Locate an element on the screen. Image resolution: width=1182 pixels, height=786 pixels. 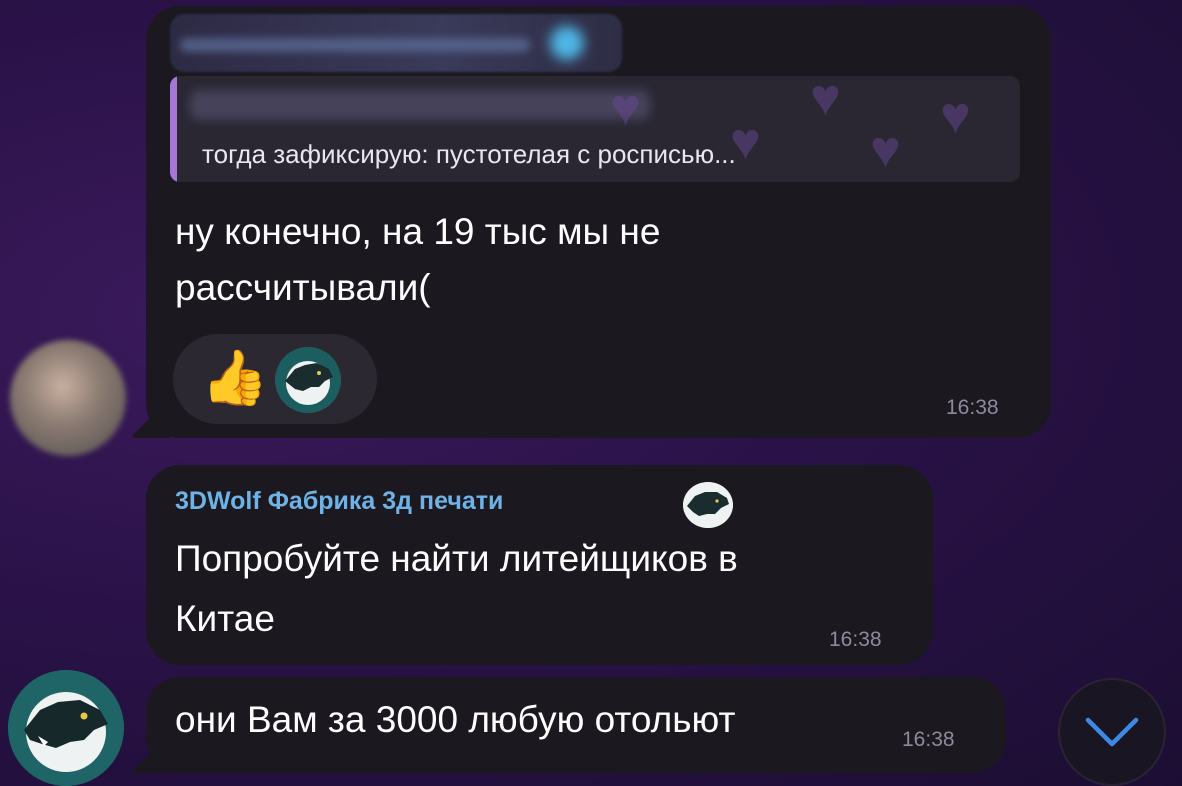
message-3-time: 16:38 is located at coordinates (928, 739).